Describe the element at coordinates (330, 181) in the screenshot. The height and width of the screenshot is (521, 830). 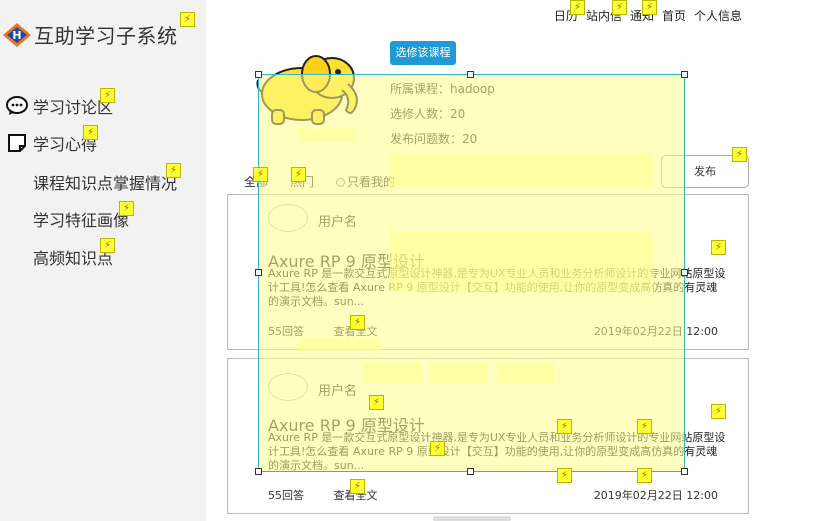
I see `filter-tabs: 全部 热门 只看我的` at that location.